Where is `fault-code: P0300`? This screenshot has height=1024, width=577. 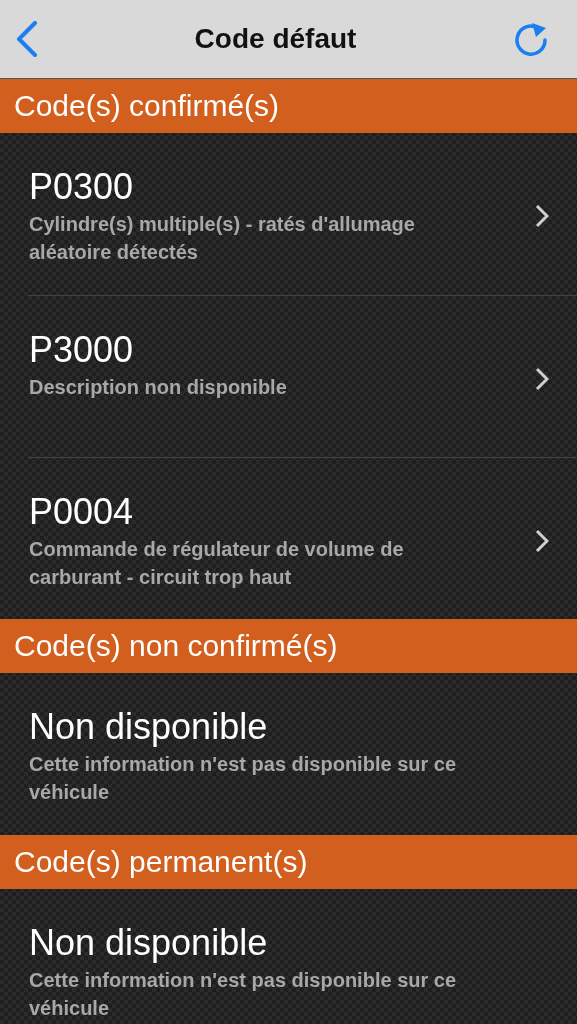 fault-code: P0300 is located at coordinates (82, 187).